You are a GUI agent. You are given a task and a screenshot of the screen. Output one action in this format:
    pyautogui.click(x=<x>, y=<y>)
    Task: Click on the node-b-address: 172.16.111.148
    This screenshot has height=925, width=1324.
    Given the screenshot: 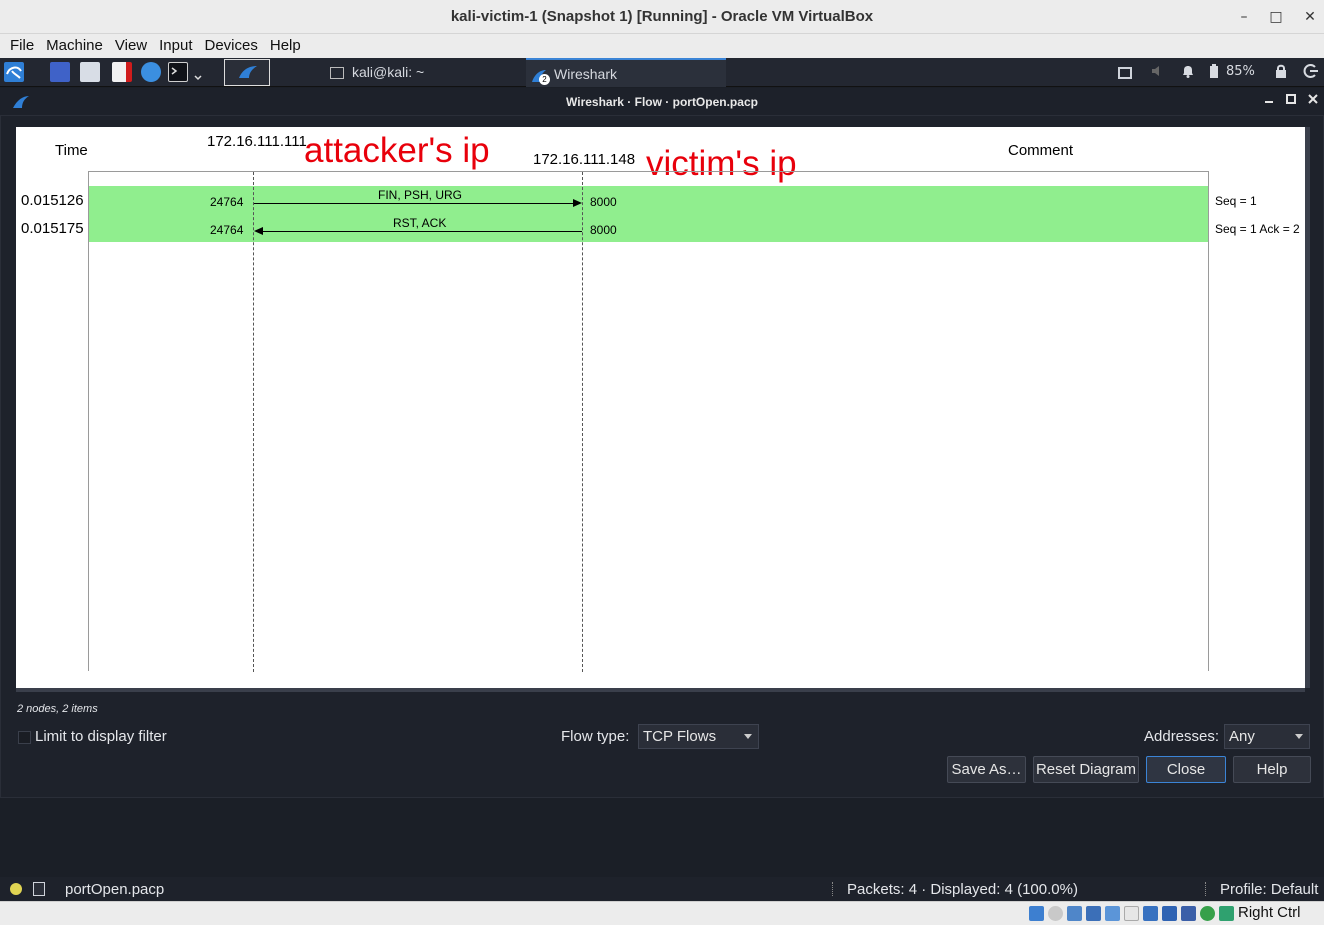 What is the action you would take?
    pyautogui.click(x=584, y=159)
    